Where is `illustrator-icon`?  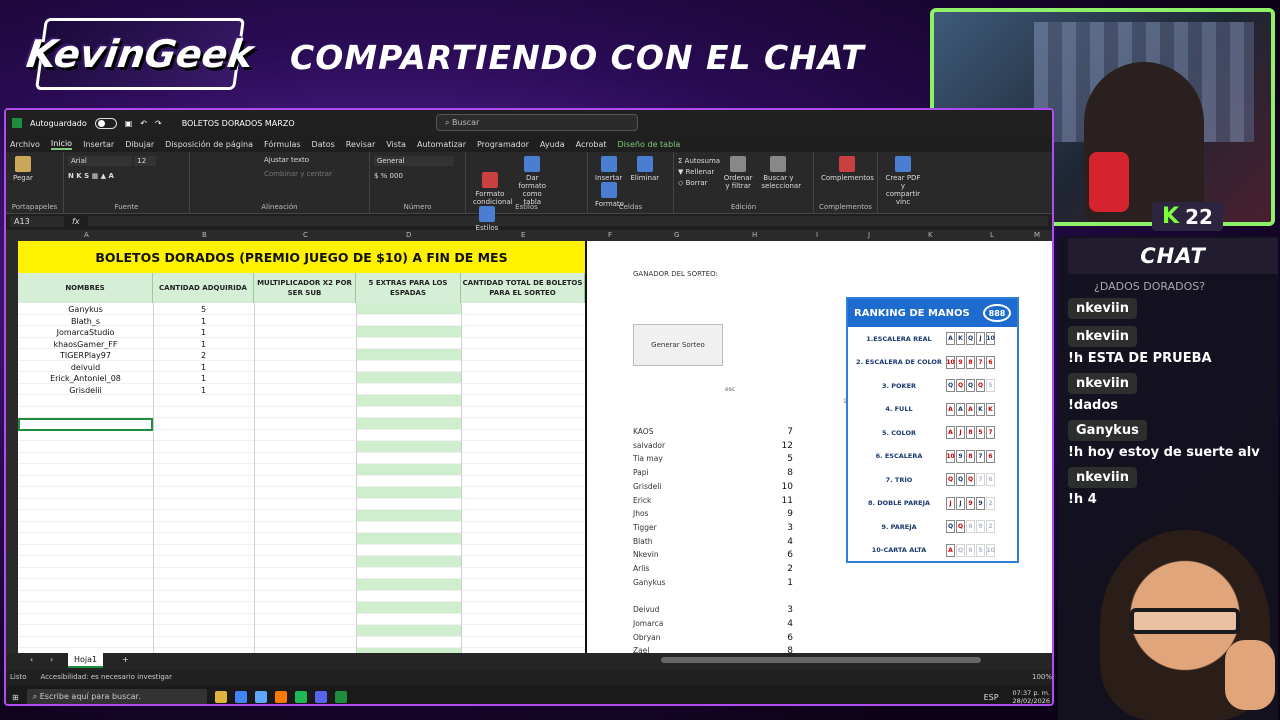
illustrator-icon is located at coordinates (280, 697).